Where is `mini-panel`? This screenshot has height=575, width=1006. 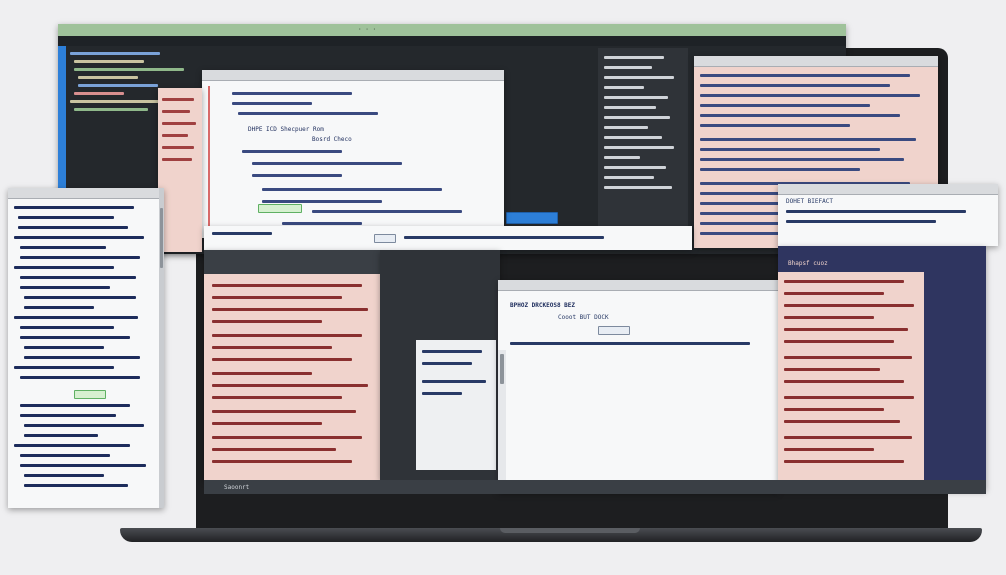
mini-panel is located at coordinates (456, 405).